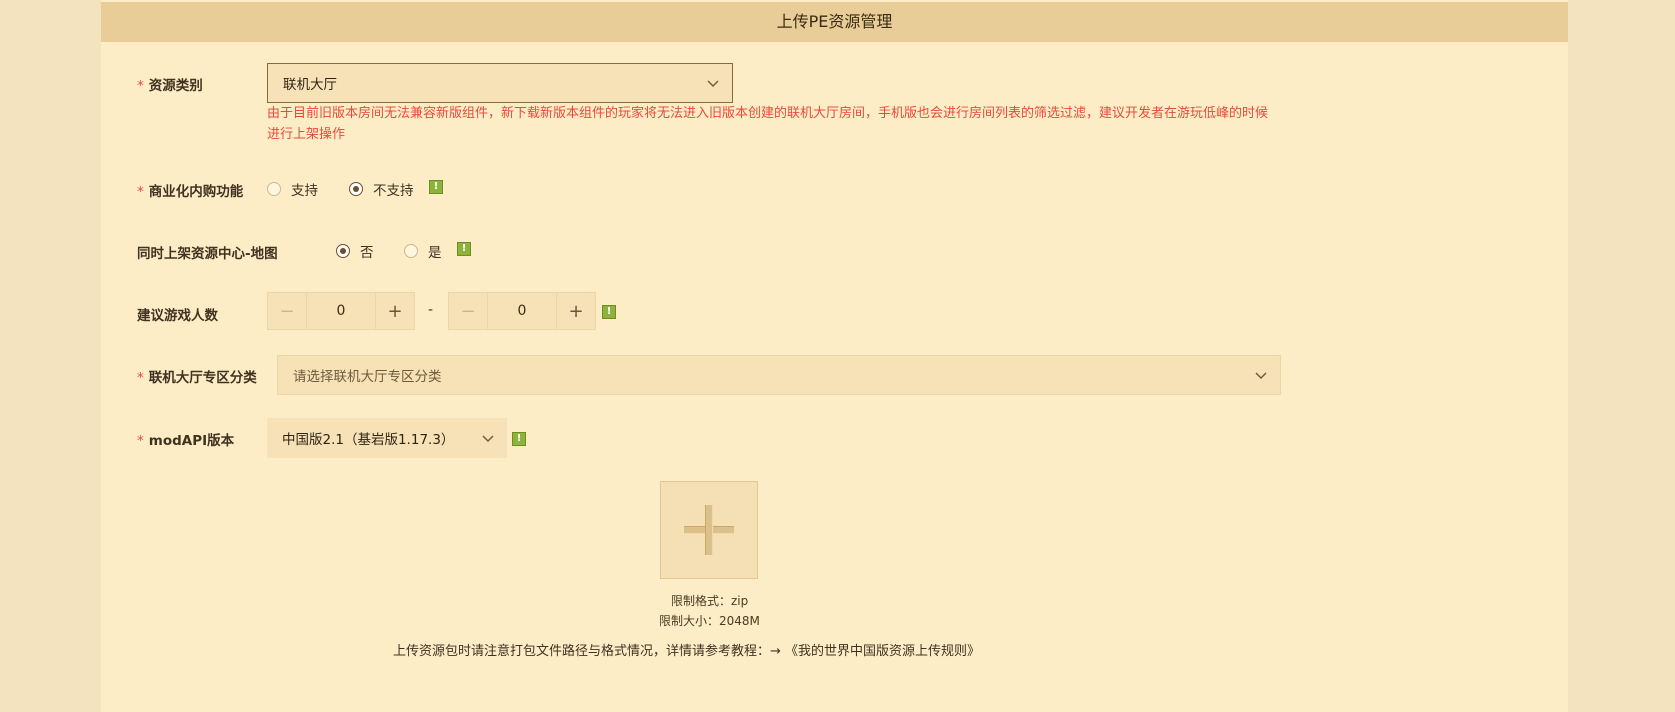 The width and height of the screenshot is (1675, 712). Describe the element at coordinates (190, 192) in the screenshot. I see `iap-label: * 商业化内购功能` at that location.